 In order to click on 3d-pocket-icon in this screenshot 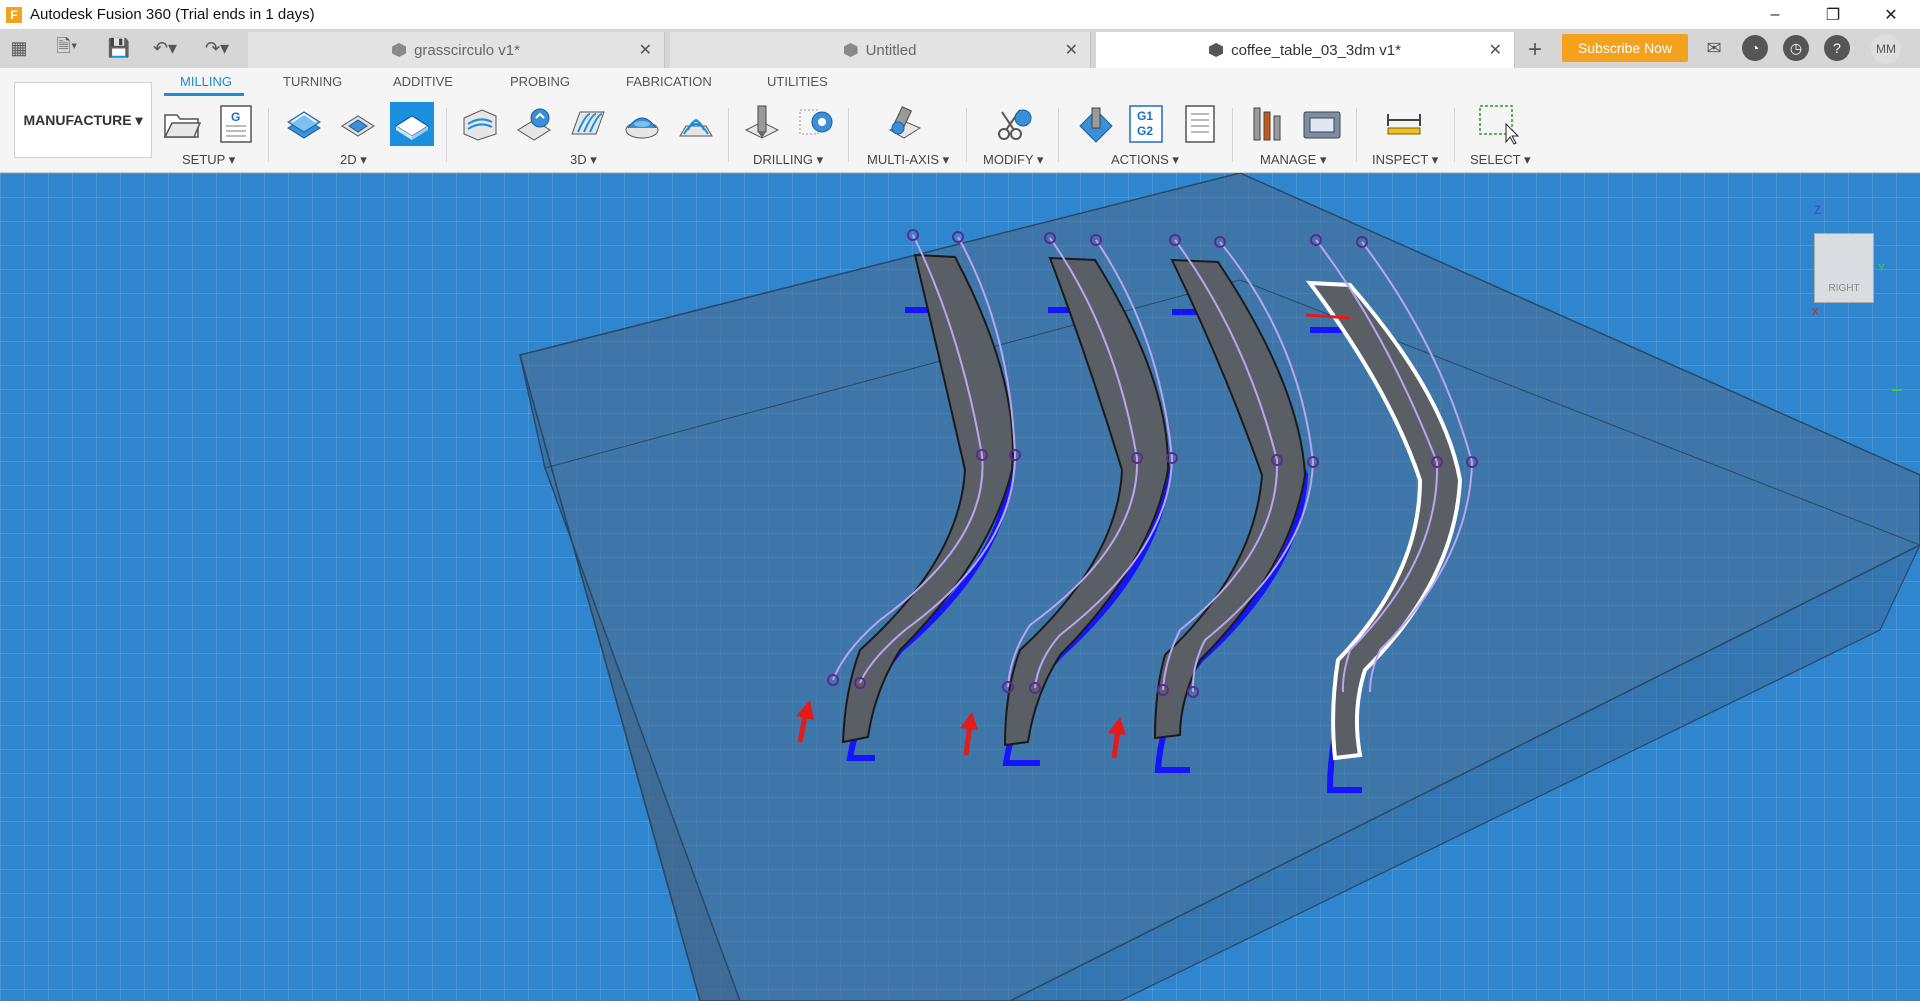, I will do `click(534, 124)`.